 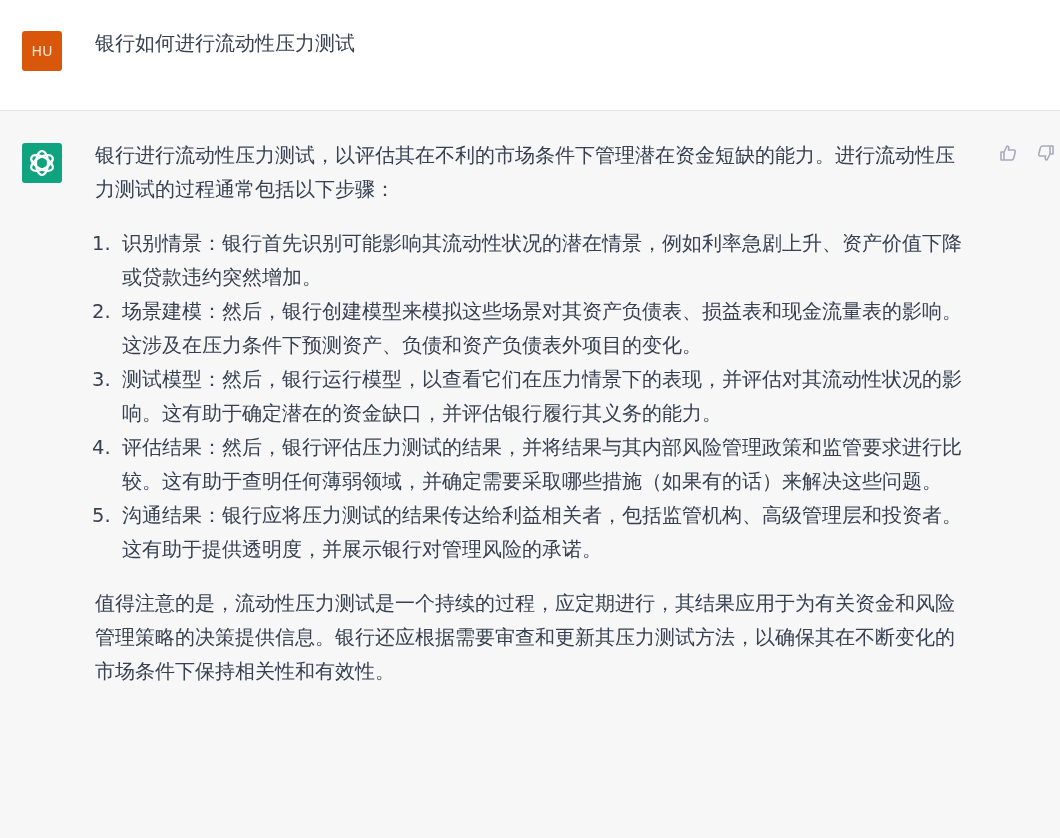 What do you see at coordinates (102, 312) in the screenshot?
I see `list-number: 2.` at bounding box center [102, 312].